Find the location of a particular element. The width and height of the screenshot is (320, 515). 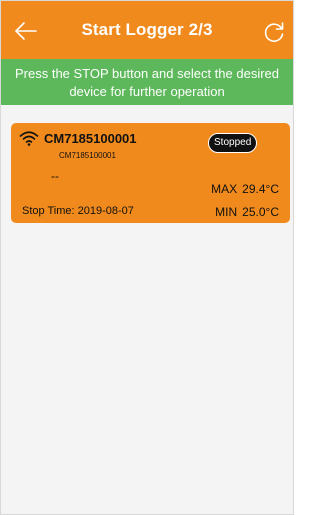

app-header: Start Logger 2/3 is located at coordinates (147, 30).